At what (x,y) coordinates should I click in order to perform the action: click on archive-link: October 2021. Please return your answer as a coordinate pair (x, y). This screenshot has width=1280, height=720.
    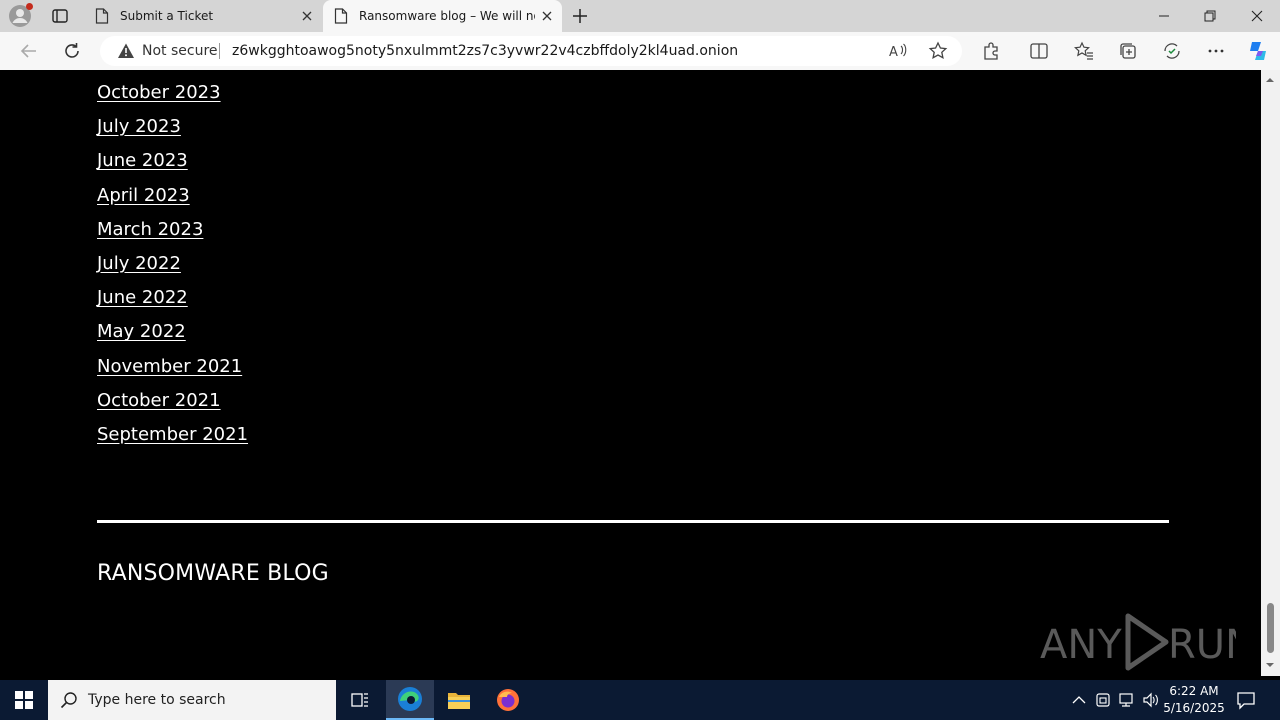
    Looking at the image, I should click on (172, 405).